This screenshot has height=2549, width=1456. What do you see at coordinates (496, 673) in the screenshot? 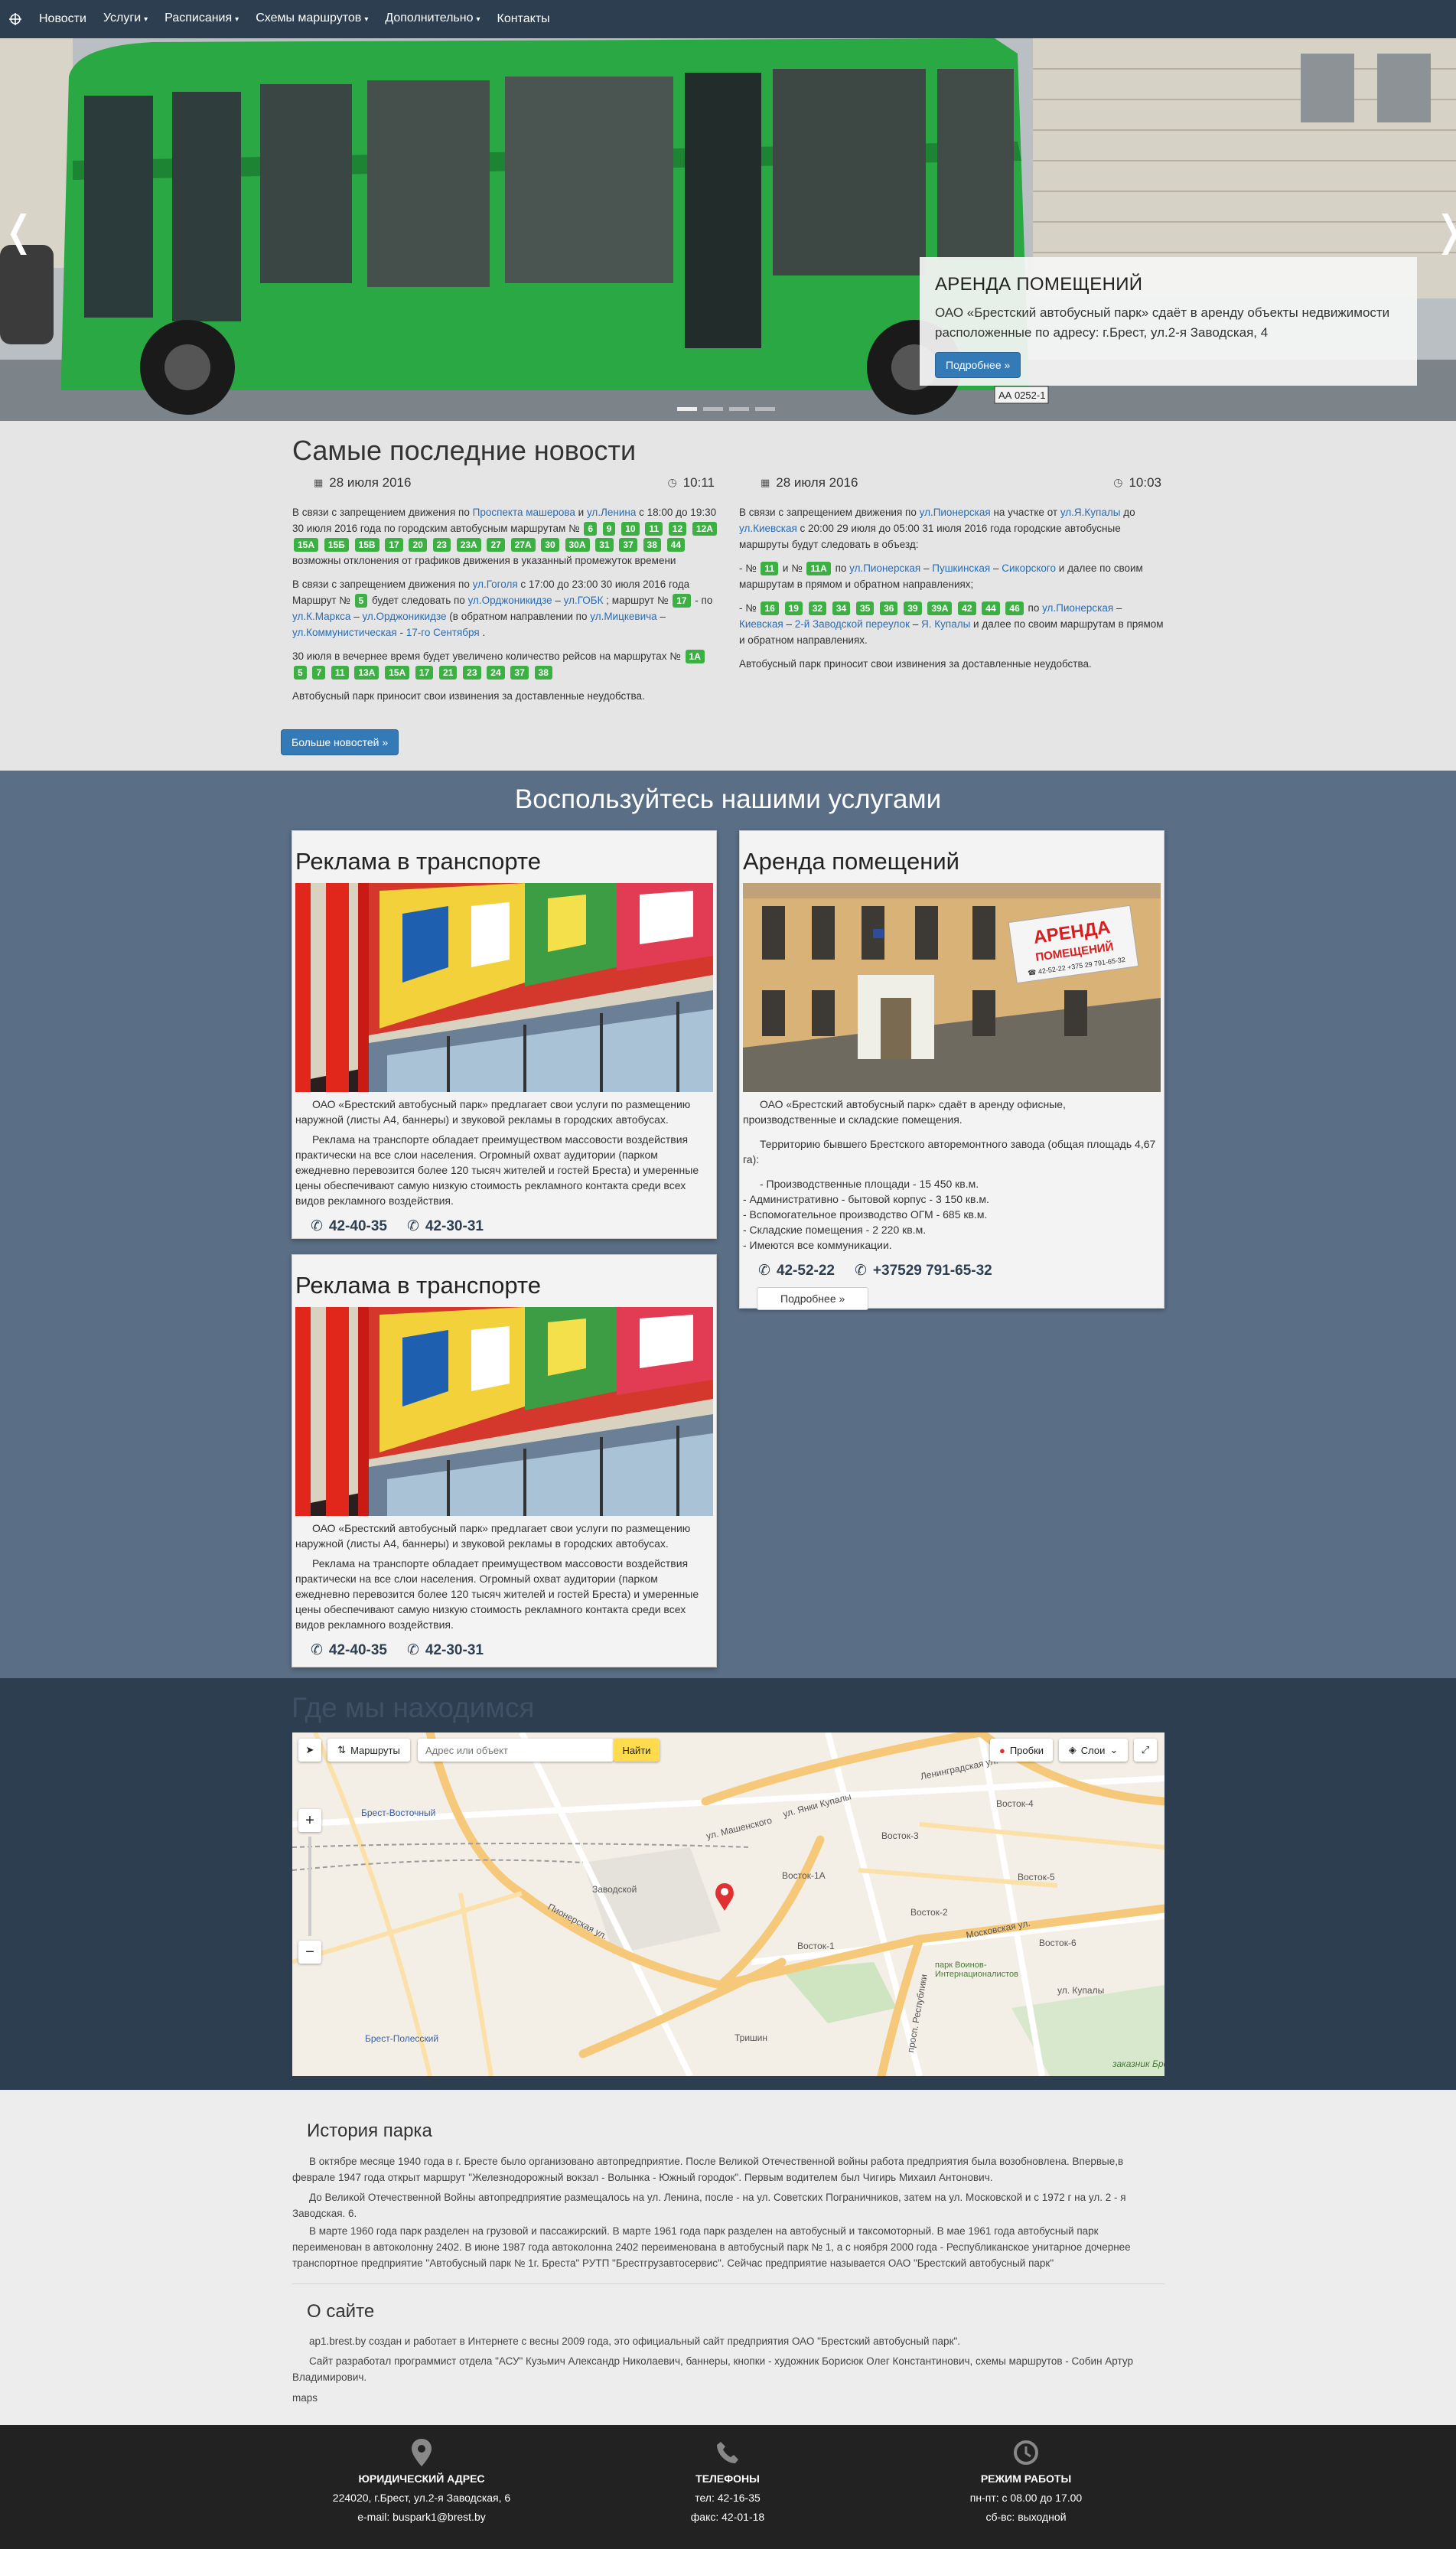
I see `route-badge: 24` at bounding box center [496, 673].